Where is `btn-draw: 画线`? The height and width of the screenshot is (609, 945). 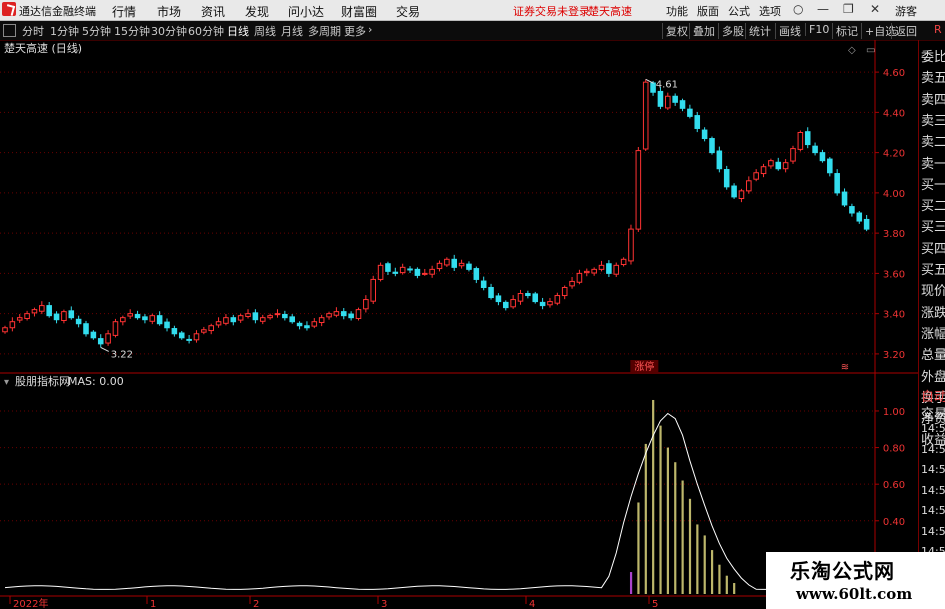 btn-draw: 画线 is located at coordinates (788, 31).